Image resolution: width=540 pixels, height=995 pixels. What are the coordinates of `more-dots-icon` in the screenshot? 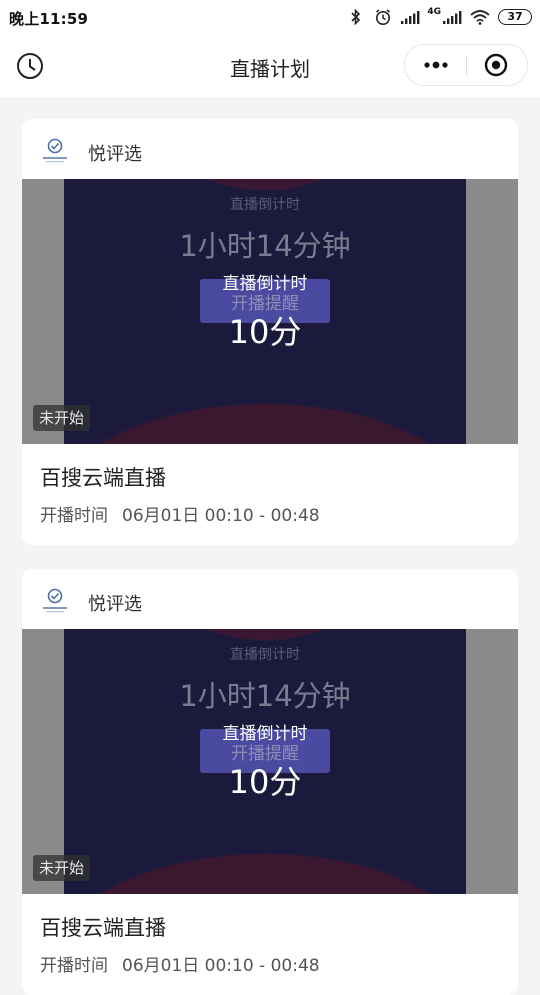 It's located at (436, 65).